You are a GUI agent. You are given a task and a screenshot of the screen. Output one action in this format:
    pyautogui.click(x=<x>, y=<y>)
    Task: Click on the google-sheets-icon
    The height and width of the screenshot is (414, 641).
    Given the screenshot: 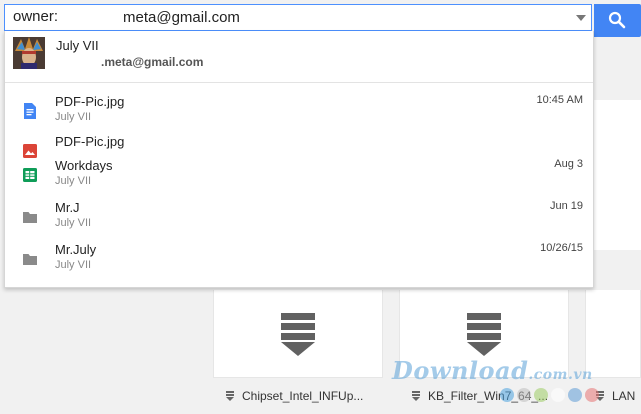 What is the action you would take?
    pyautogui.click(x=30, y=175)
    